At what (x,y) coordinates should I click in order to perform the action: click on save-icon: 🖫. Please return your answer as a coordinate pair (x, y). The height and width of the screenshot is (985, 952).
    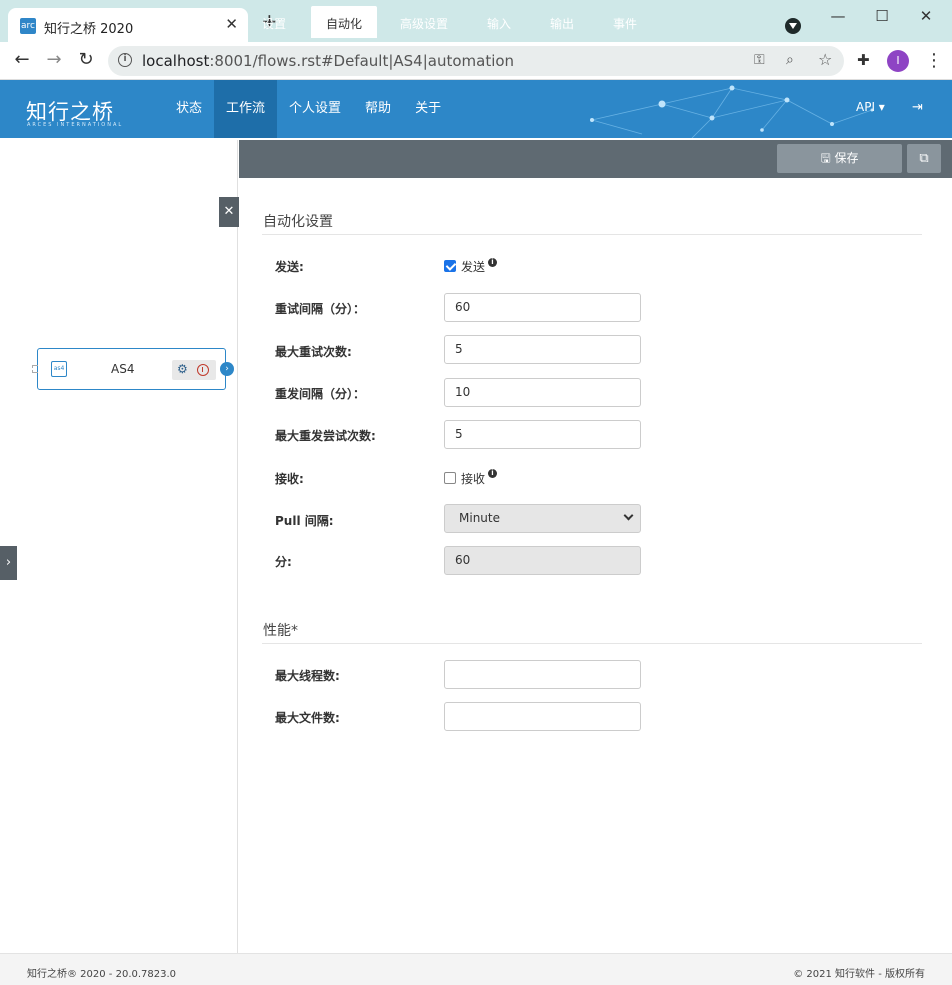
    Looking at the image, I should click on (827, 158).